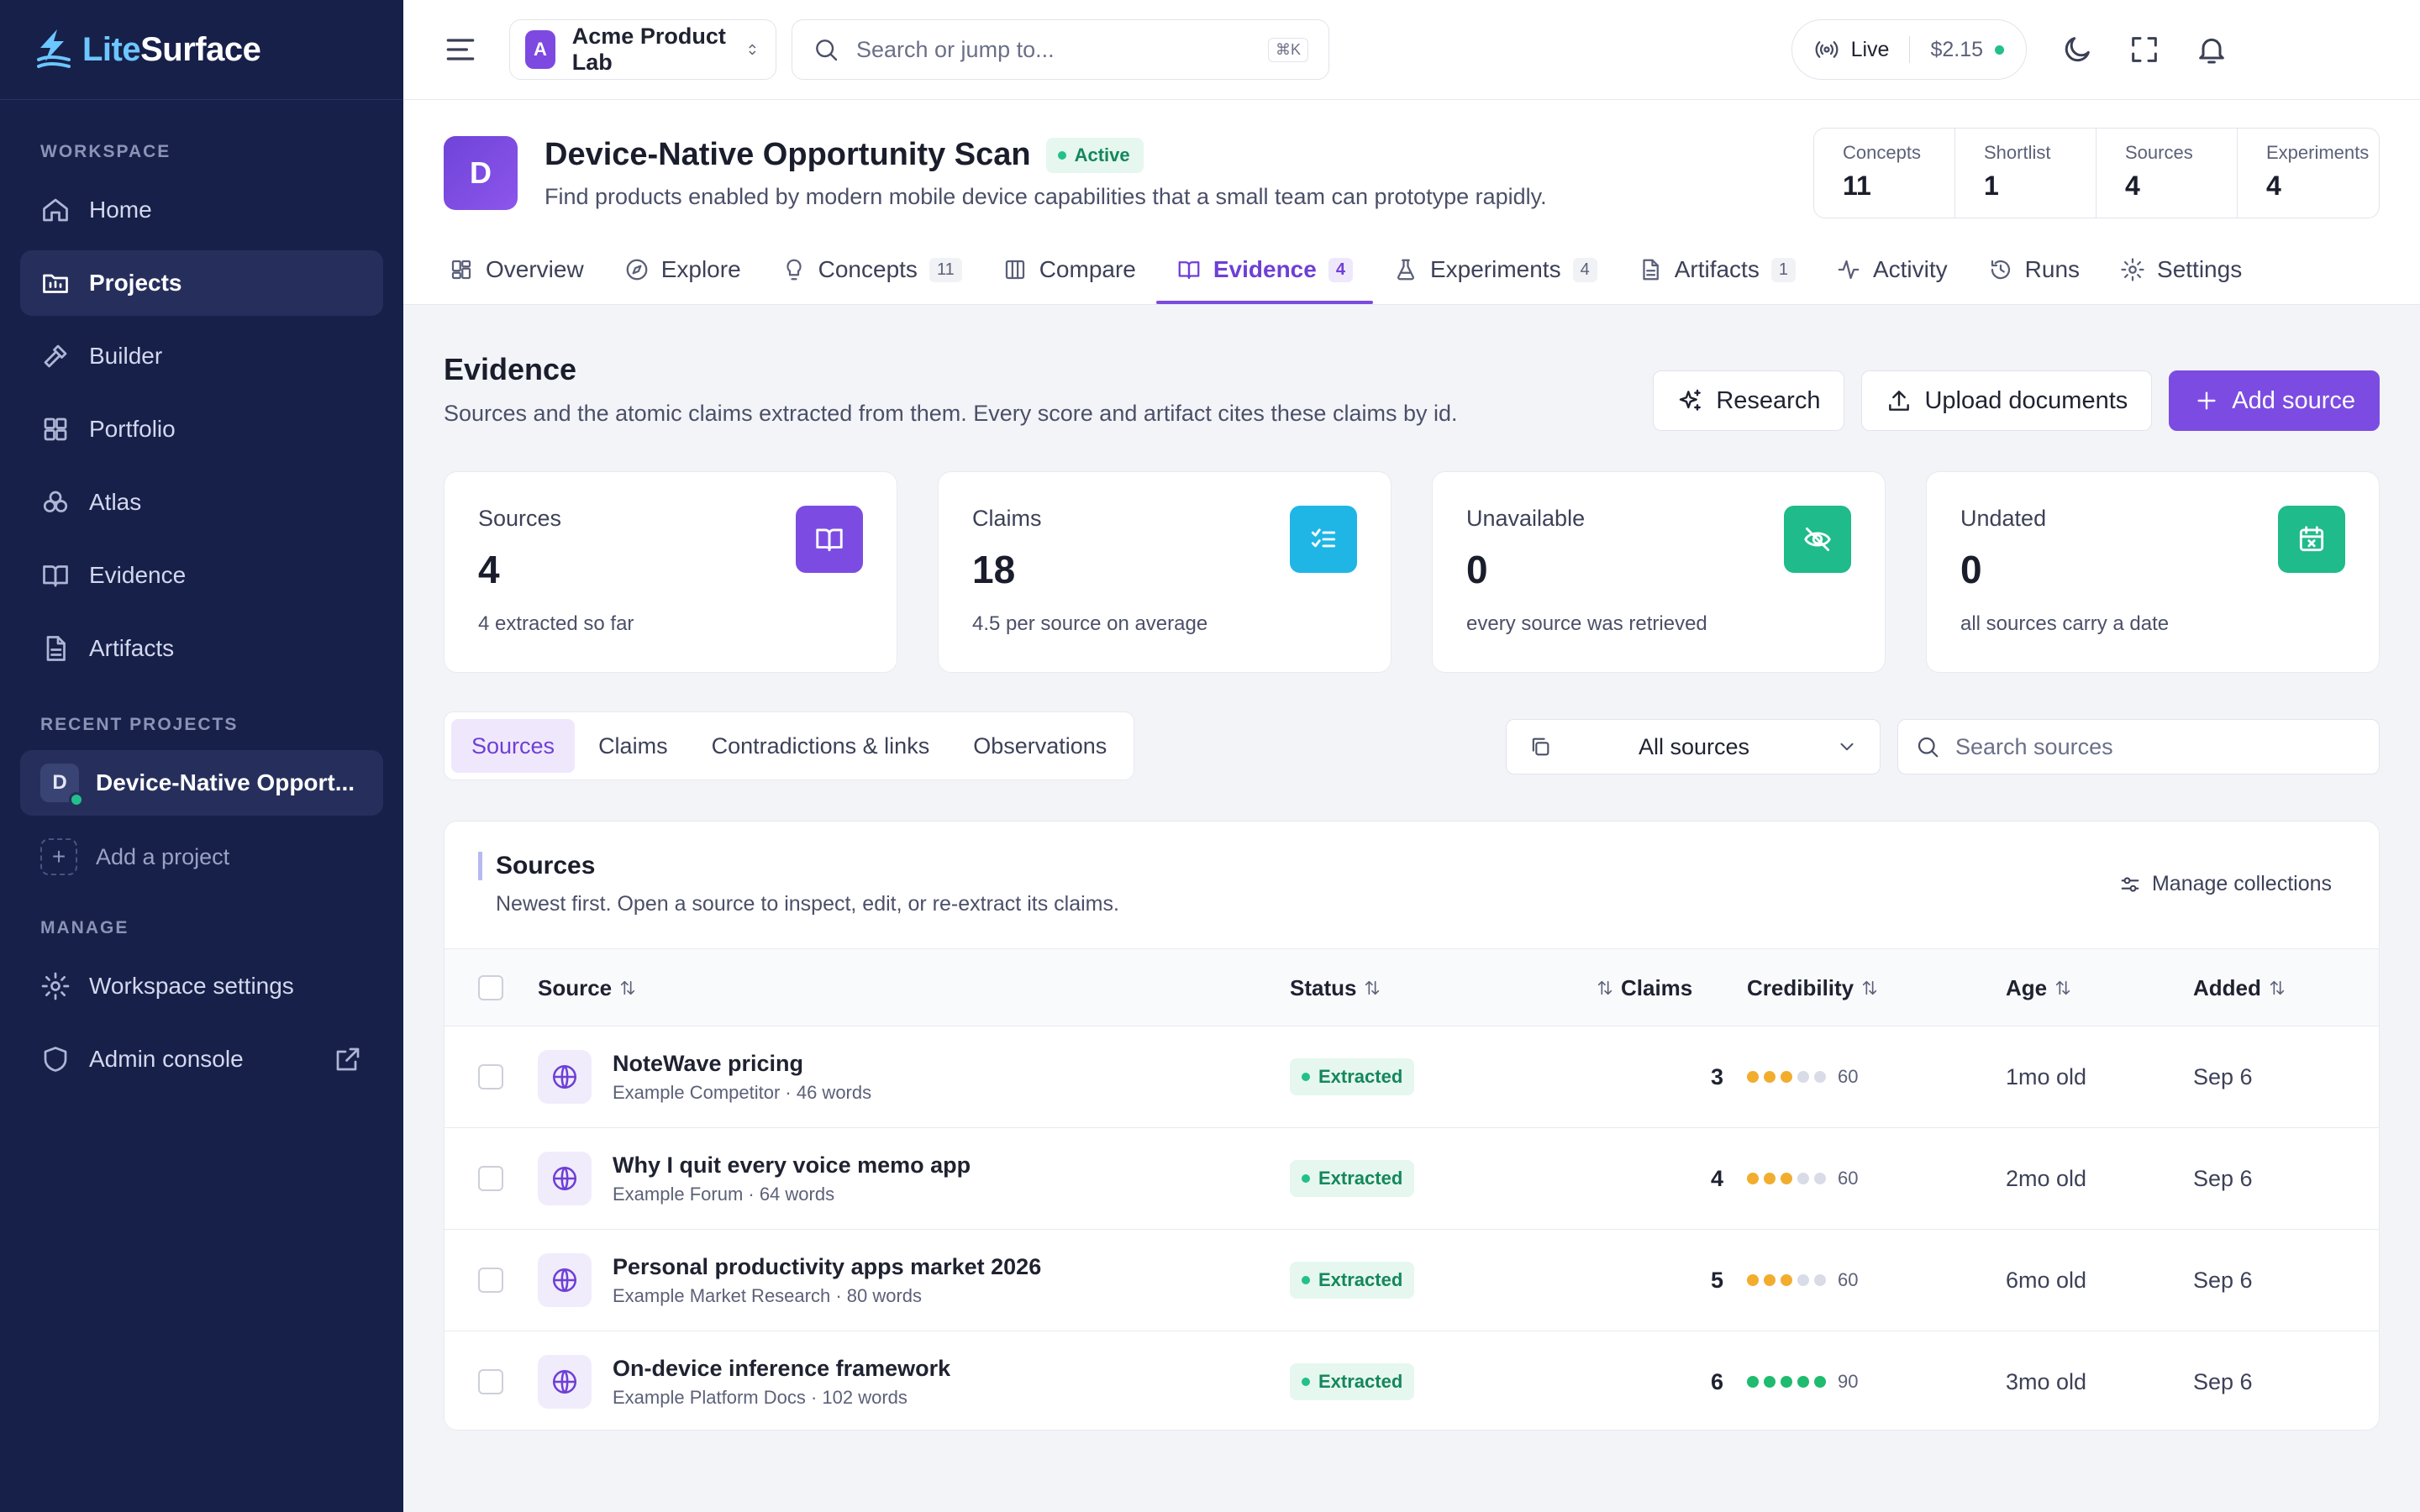 The image size is (2420, 1512). I want to click on subtab-contradictions: Contradictions & links, so click(821, 746).